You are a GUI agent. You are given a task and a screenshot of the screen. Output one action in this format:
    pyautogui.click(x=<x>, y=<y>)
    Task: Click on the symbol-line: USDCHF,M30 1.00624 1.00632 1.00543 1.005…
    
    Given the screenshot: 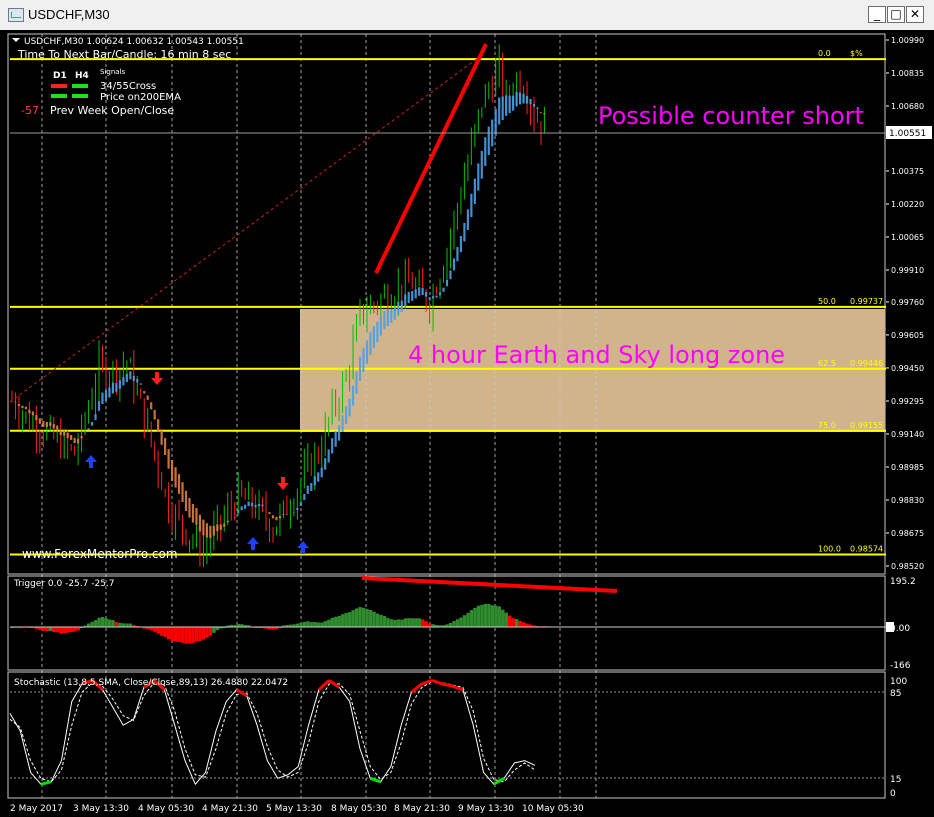 What is the action you would take?
    pyautogui.click(x=134, y=42)
    